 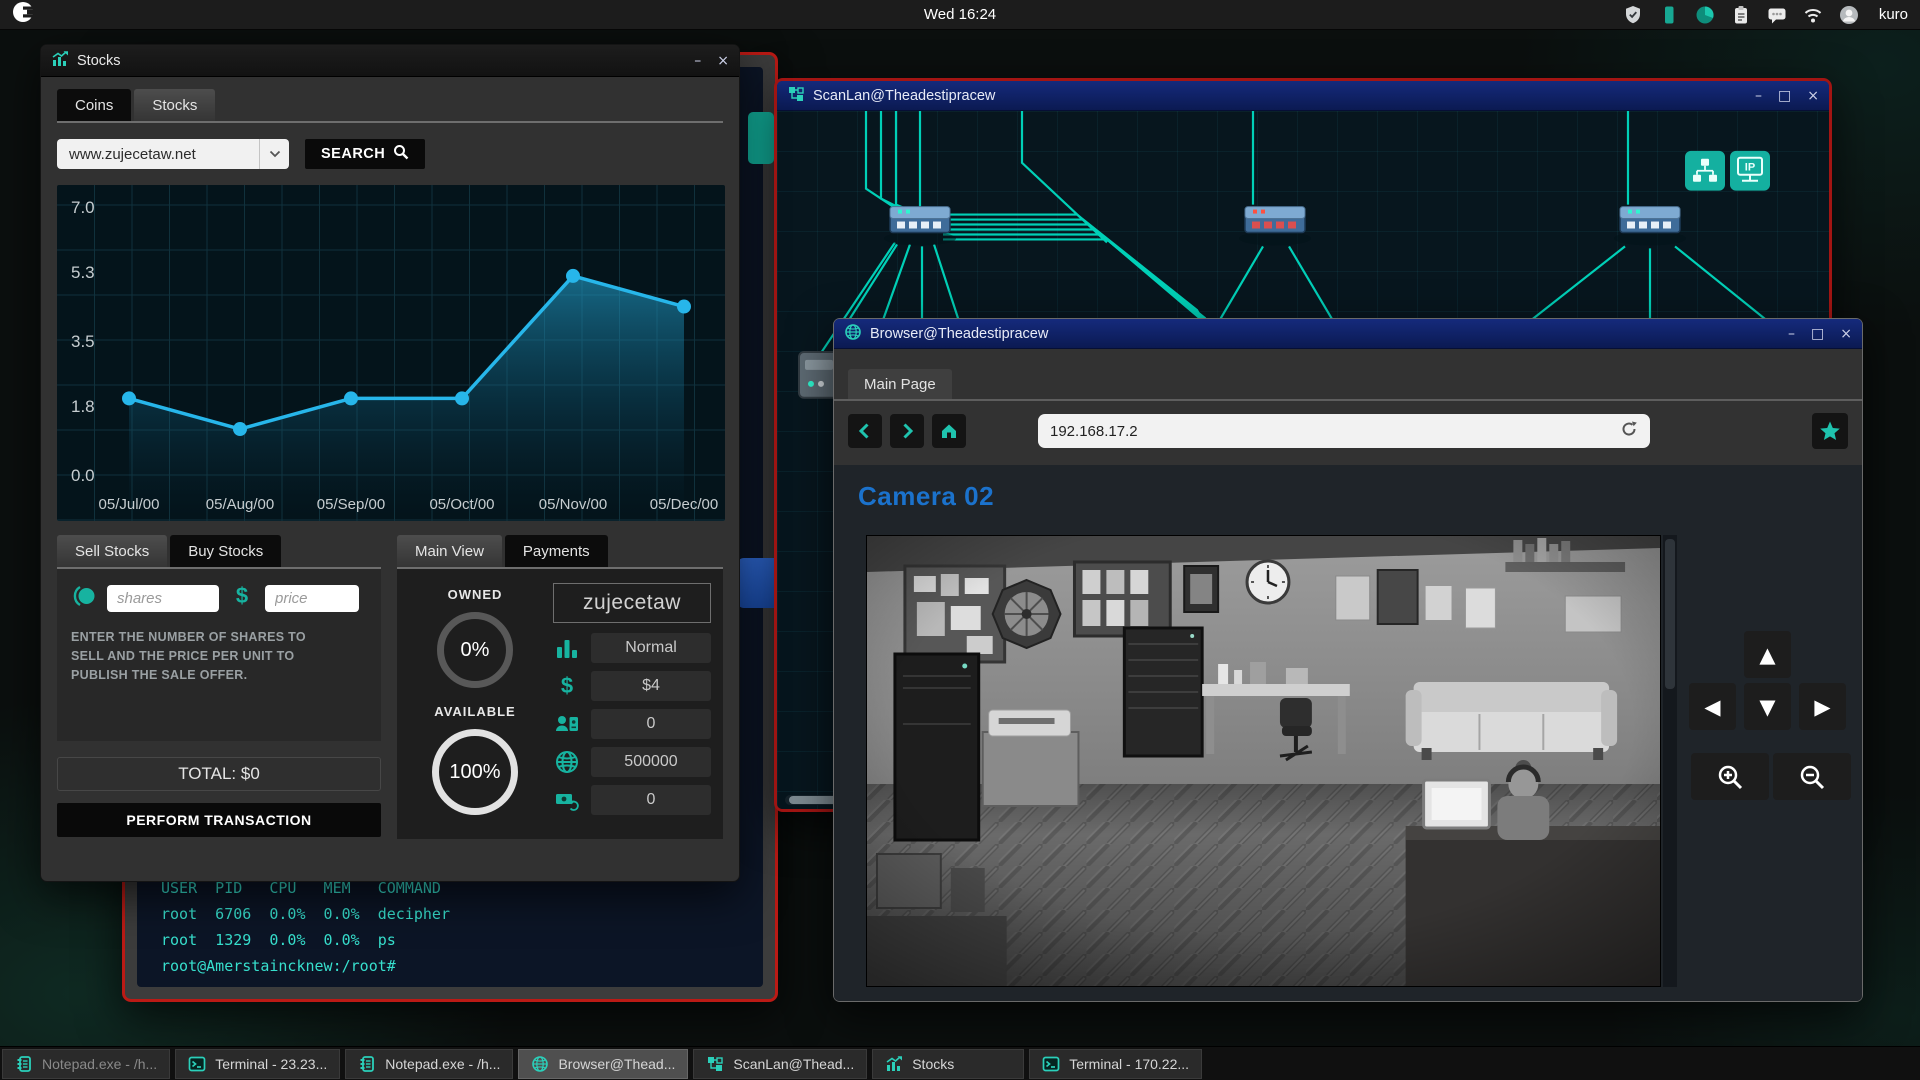 I want to click on price-input, so click(x=312, y=598).